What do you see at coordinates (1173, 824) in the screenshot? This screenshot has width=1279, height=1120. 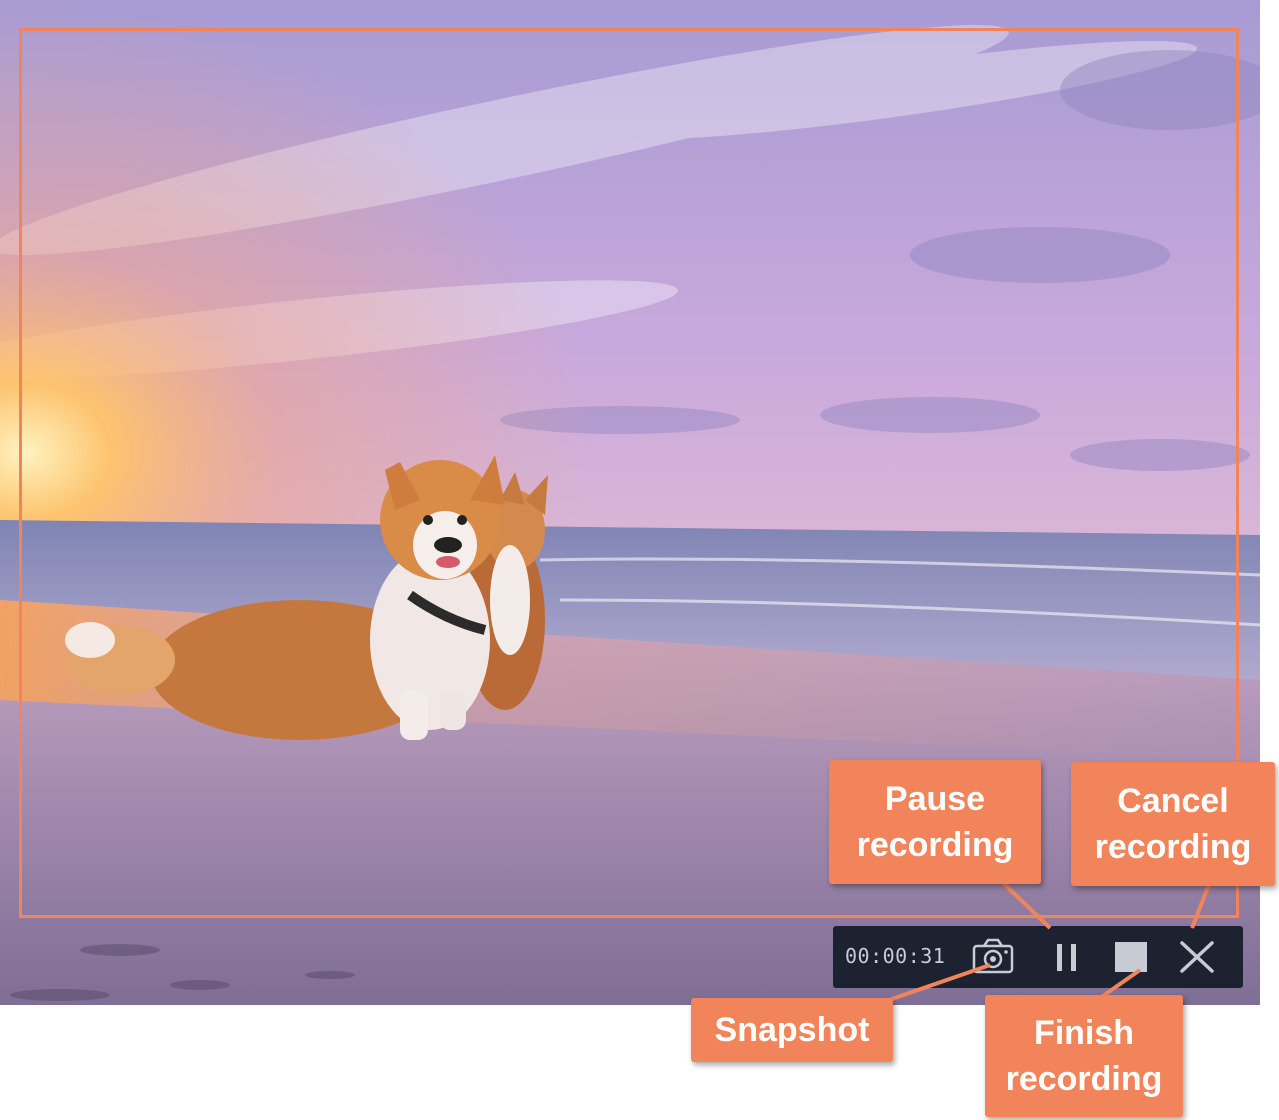 I see `cancel-recording-callout: Cancel recording` at bounding box center [1173, 824].